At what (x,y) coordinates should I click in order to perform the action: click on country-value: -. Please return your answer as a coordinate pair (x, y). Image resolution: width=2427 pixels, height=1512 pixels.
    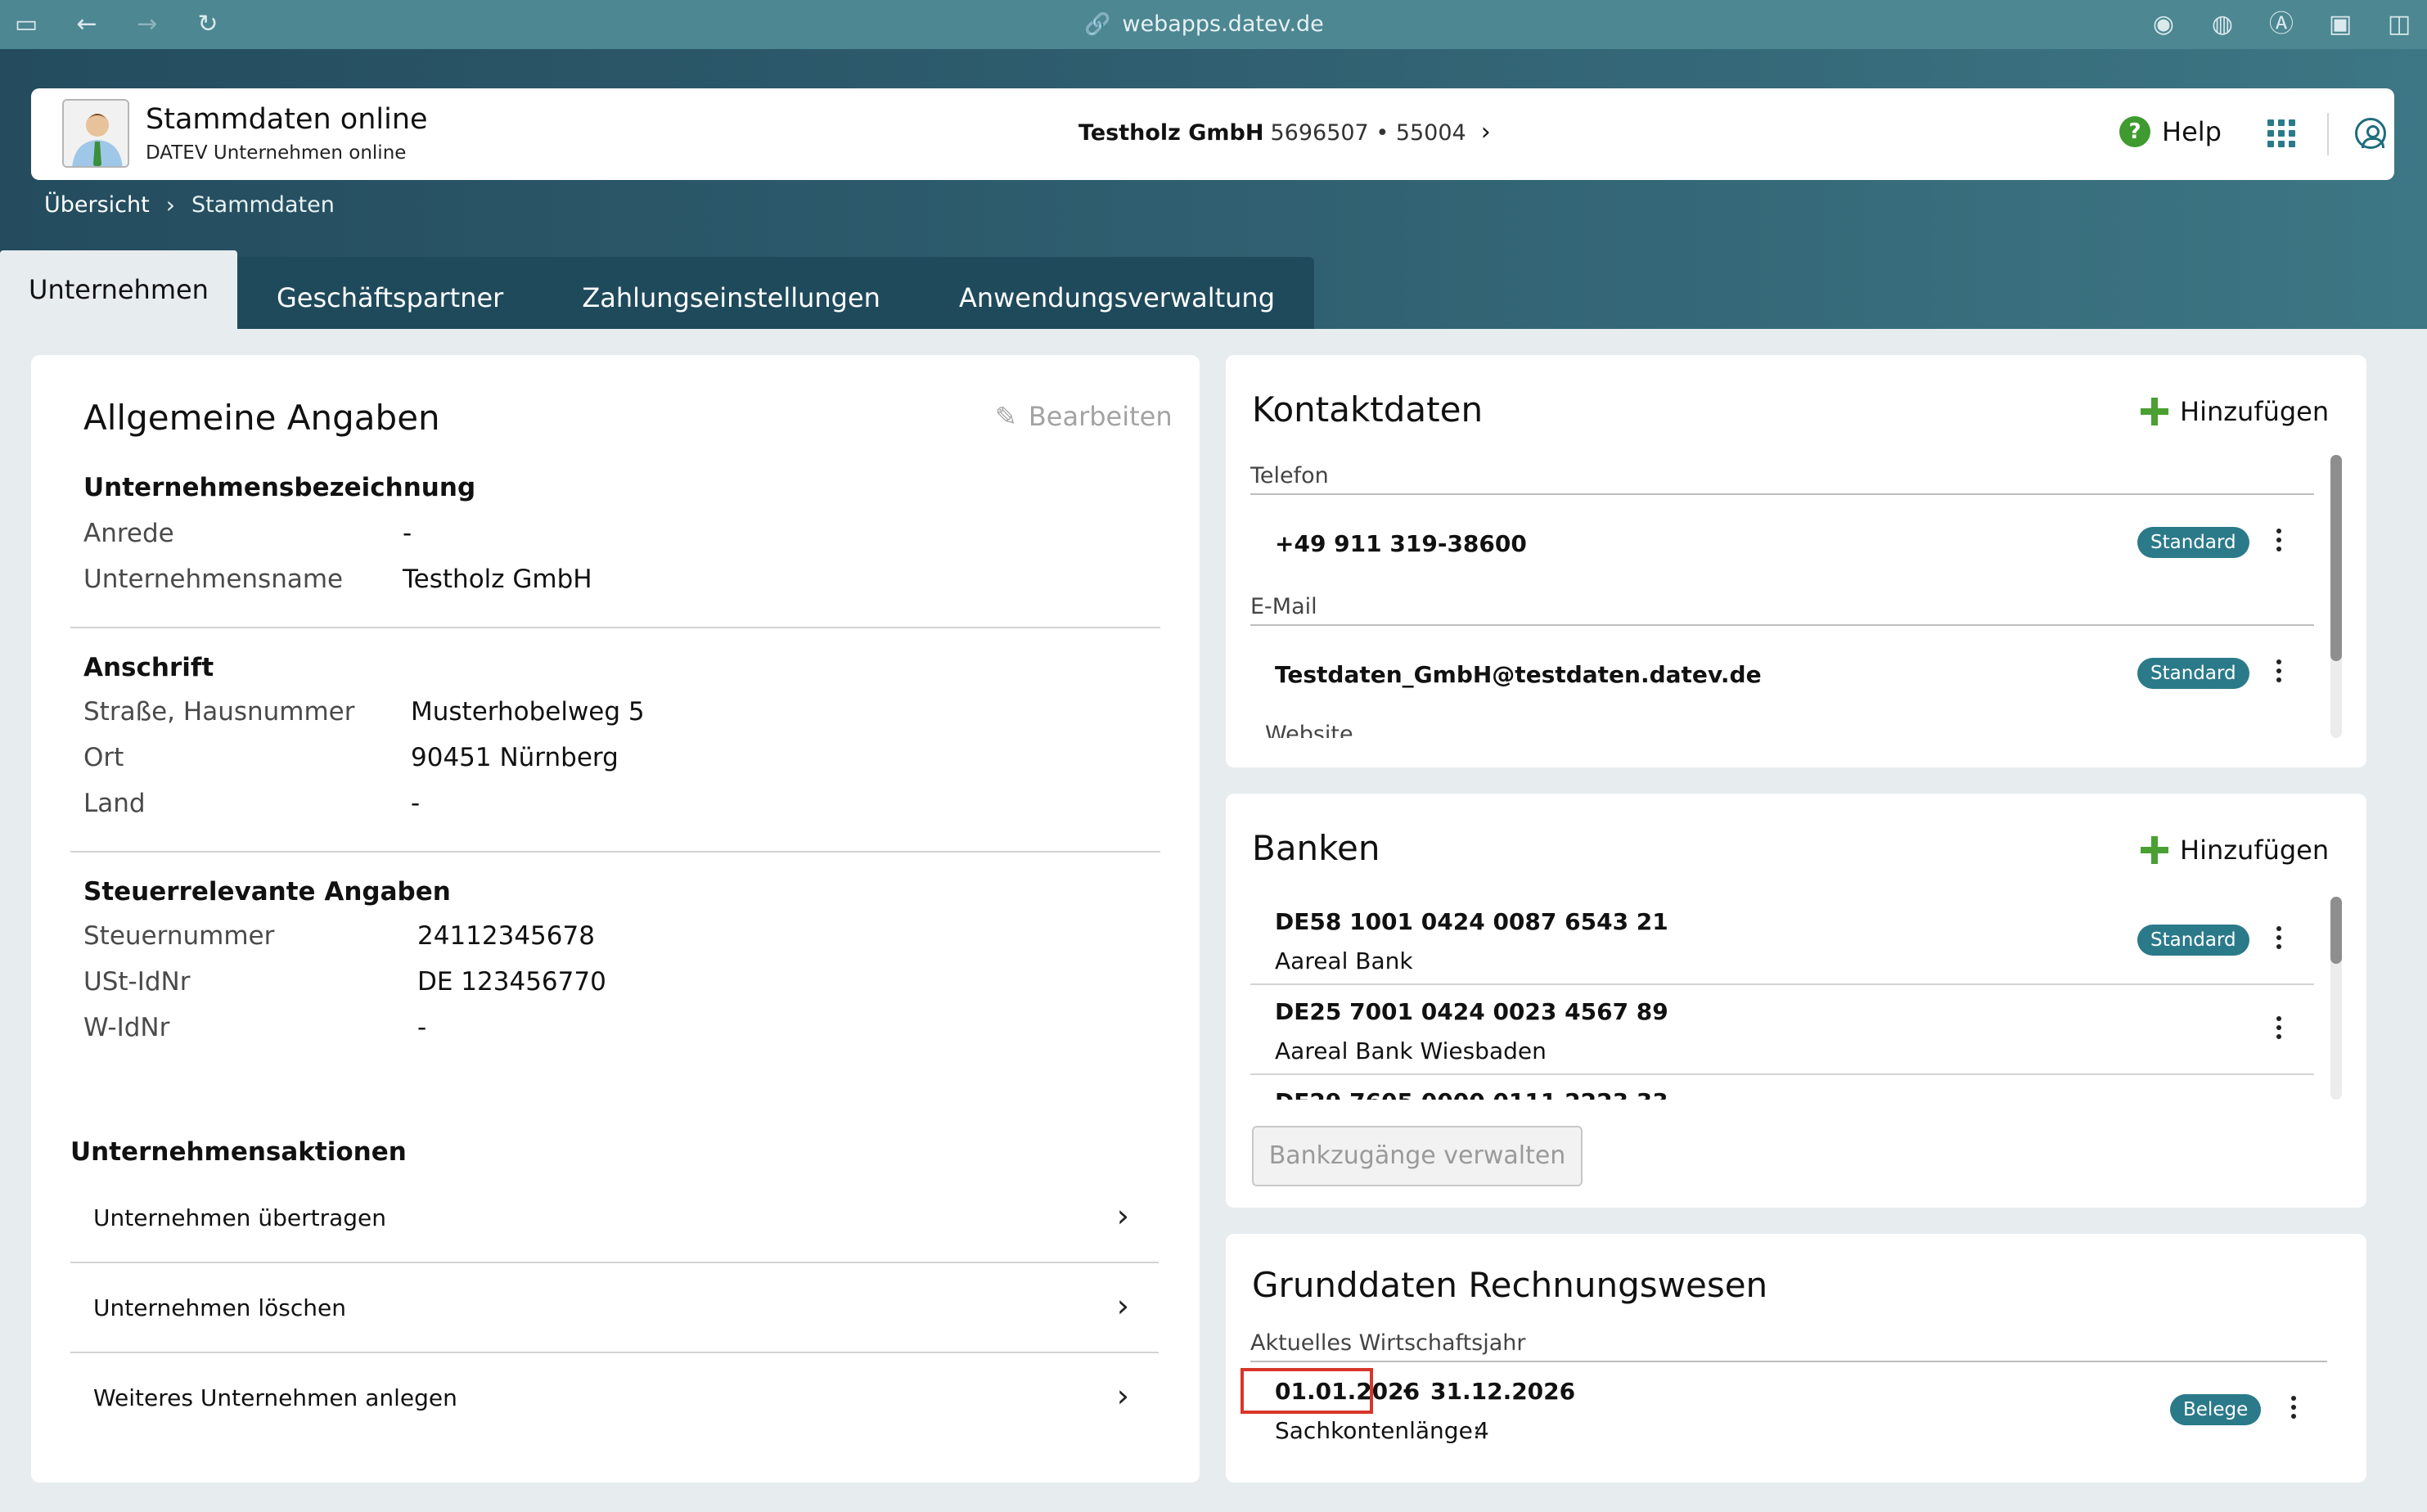
    Looking at the image, I should click on (416, 804).